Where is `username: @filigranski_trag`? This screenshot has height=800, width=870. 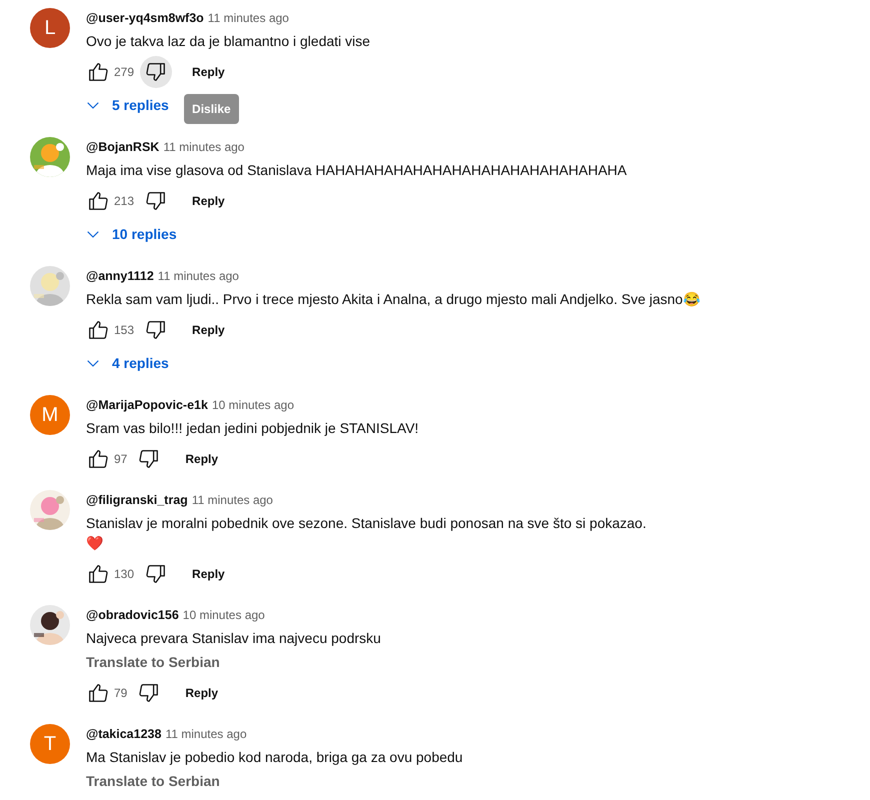
username: @filigranski_trag is located at coordinates (137, 500).